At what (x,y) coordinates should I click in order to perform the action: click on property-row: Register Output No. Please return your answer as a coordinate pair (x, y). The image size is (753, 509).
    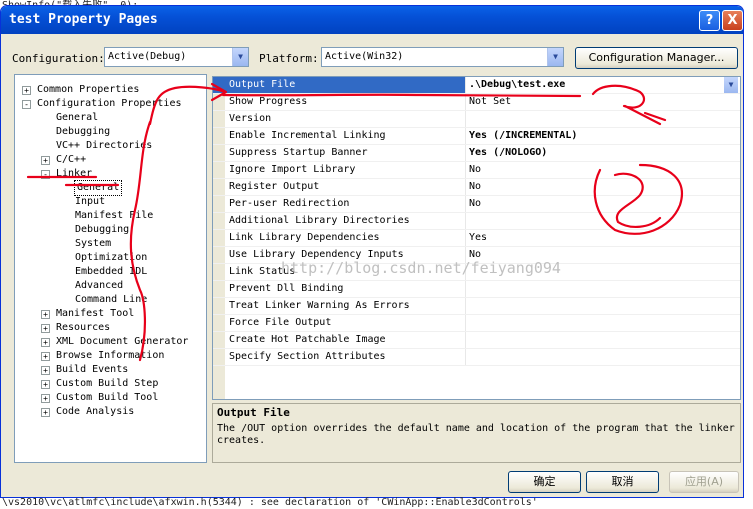
    Looking at the image, I should click on (476, 187).